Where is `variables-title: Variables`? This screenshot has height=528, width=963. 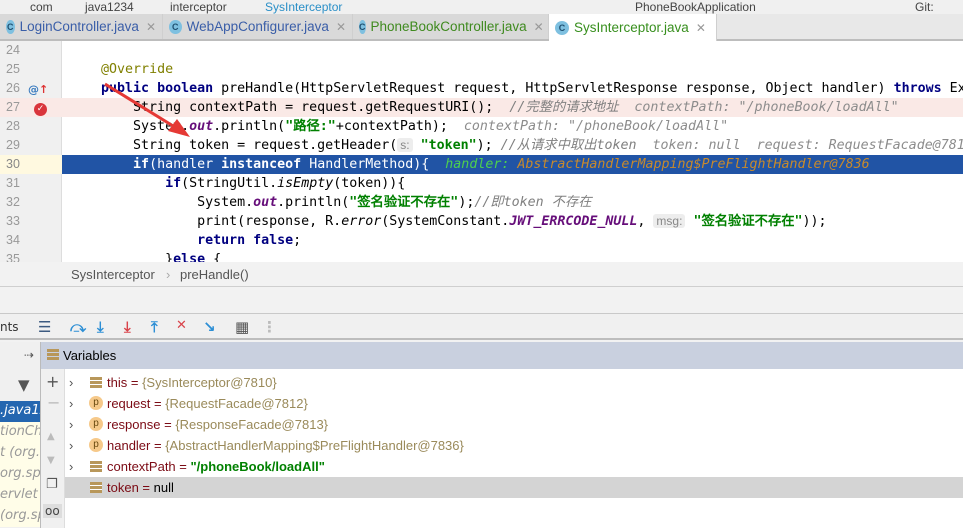
variables-title: Variables is located at coordinates (90, 355).